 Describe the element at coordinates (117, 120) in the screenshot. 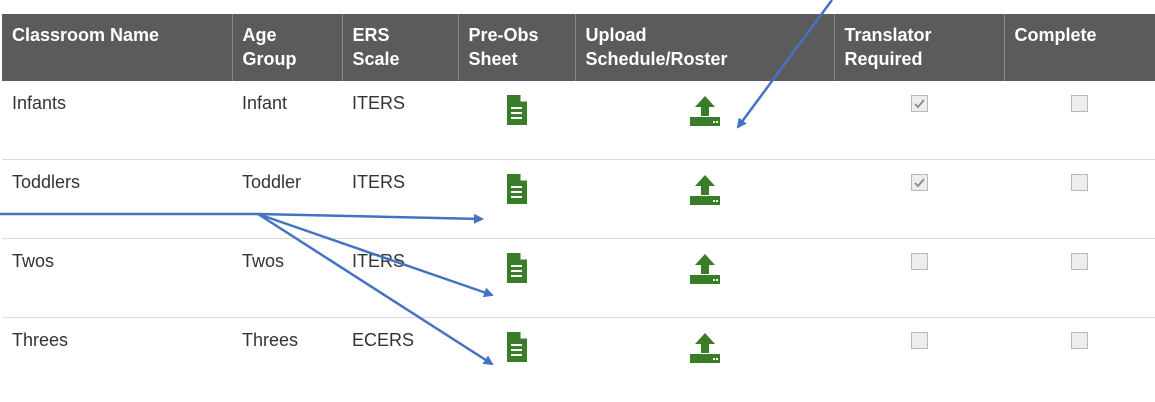

I see `cell-classroom-name: Infants` at that location.